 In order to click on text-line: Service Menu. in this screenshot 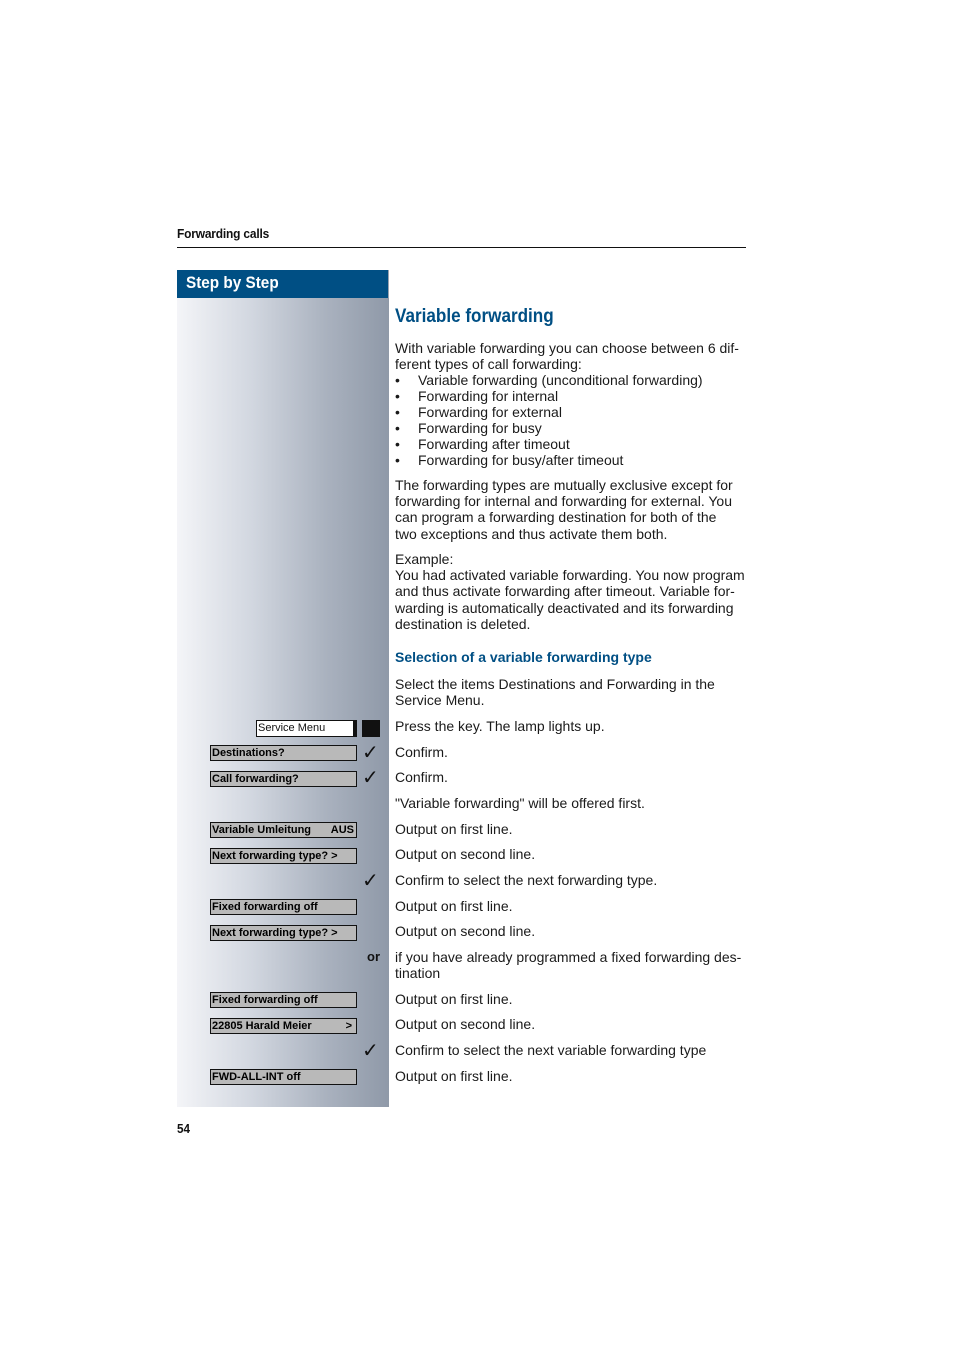, I will do `click(440, 700)`.